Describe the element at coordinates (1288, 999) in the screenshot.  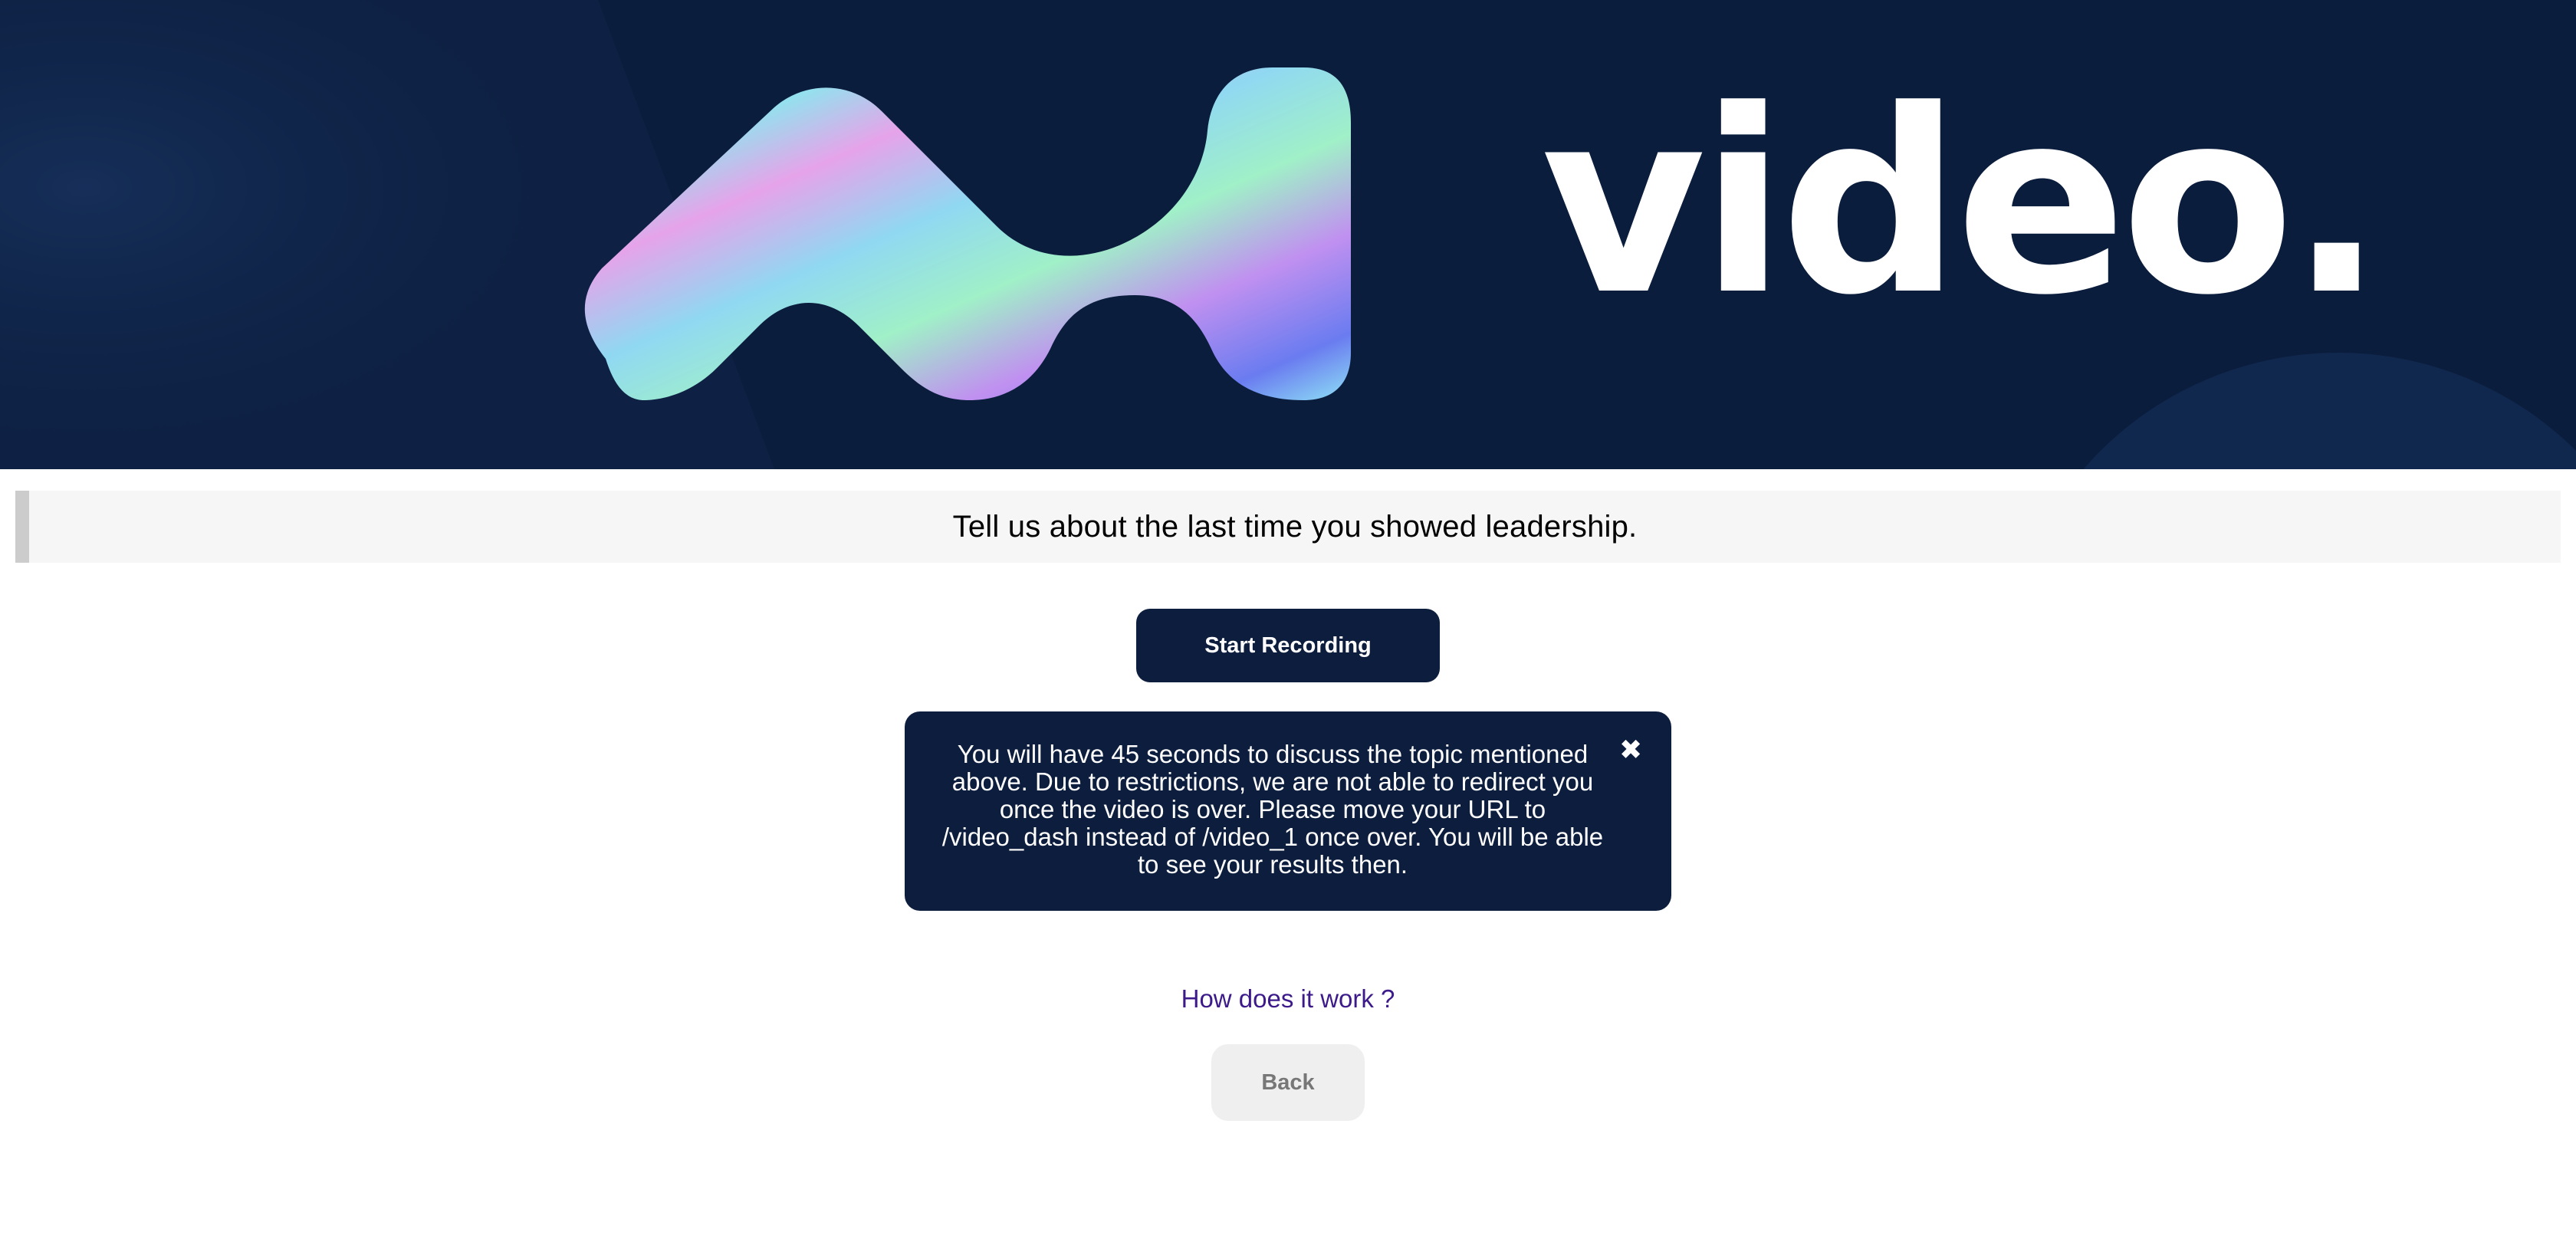
I see `how-does-it-work-link: How does it work ?` at that location.